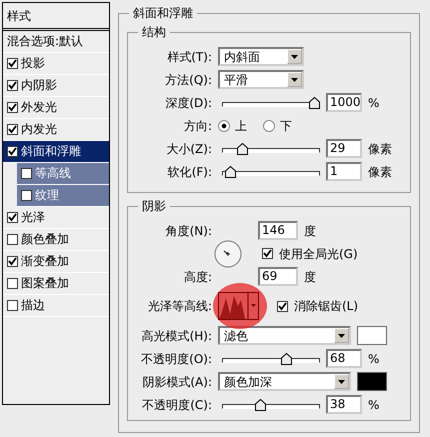 This screenshot has height=437, width=430. I want to click on item-label: 内发光, so click(39, 129).